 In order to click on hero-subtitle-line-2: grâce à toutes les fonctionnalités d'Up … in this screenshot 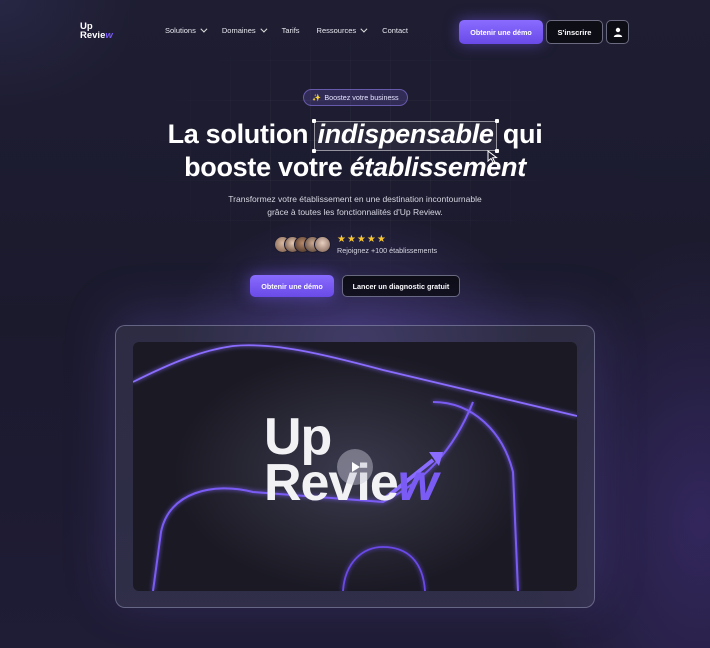, I will do `click(355, 212)`.